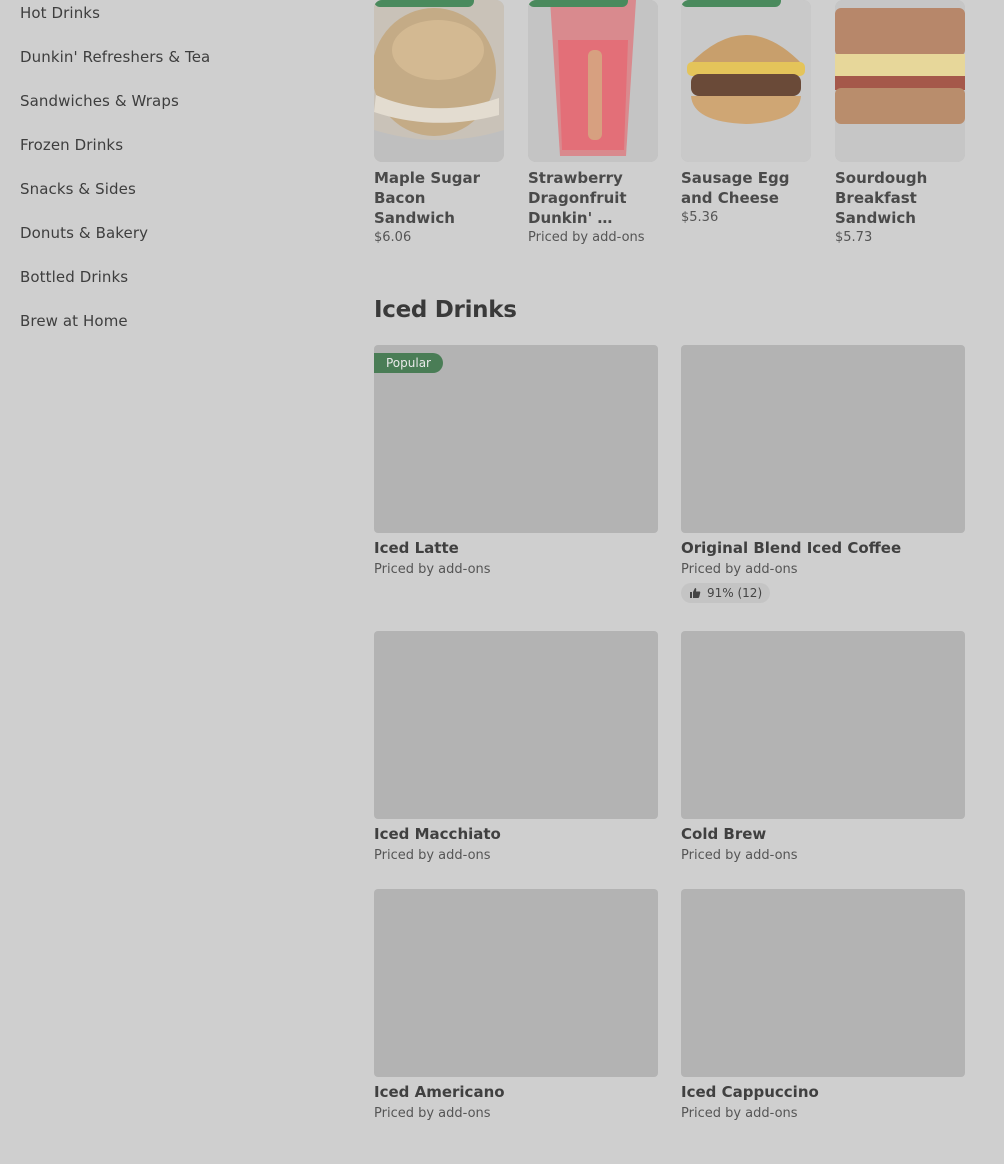 The width and height of the screenshot is (1004, 1164). I want to click on menu-item-image: Popular, so click(516, 439).